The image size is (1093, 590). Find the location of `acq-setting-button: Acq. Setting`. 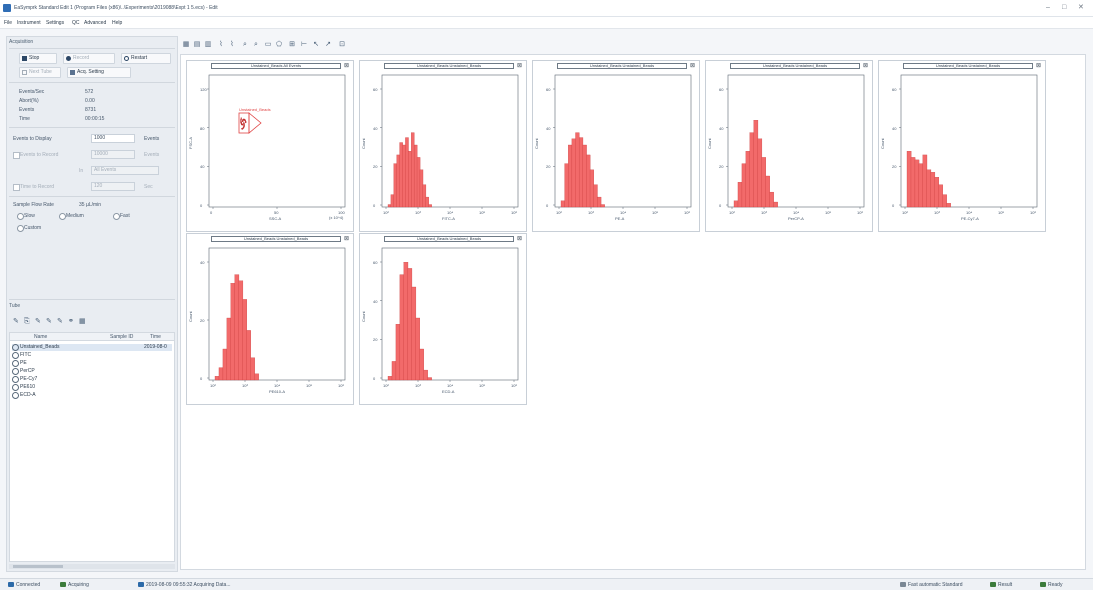

acq-setting-button: Acq. Setting is located at coordinates (99, 72).